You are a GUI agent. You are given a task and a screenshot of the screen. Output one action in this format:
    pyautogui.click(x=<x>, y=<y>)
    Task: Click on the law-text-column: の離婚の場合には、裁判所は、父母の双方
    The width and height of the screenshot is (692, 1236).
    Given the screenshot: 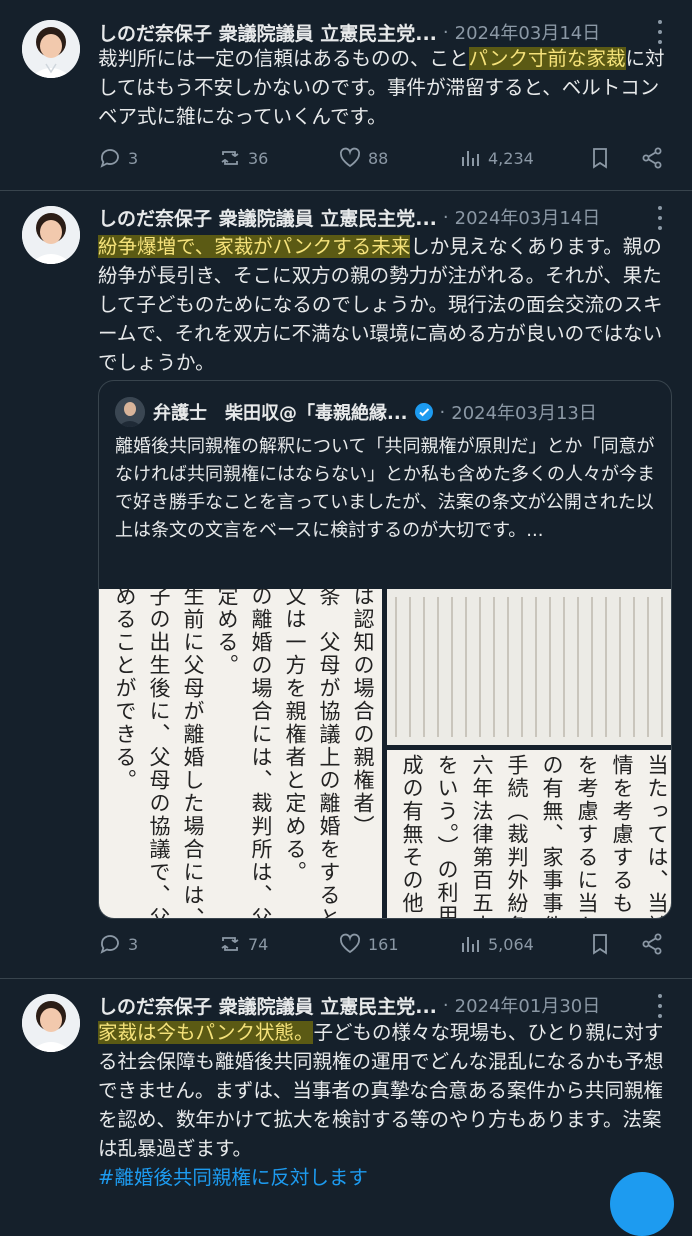 What is the action you would take?
    pyautogui.click(x=261, y=754)
    